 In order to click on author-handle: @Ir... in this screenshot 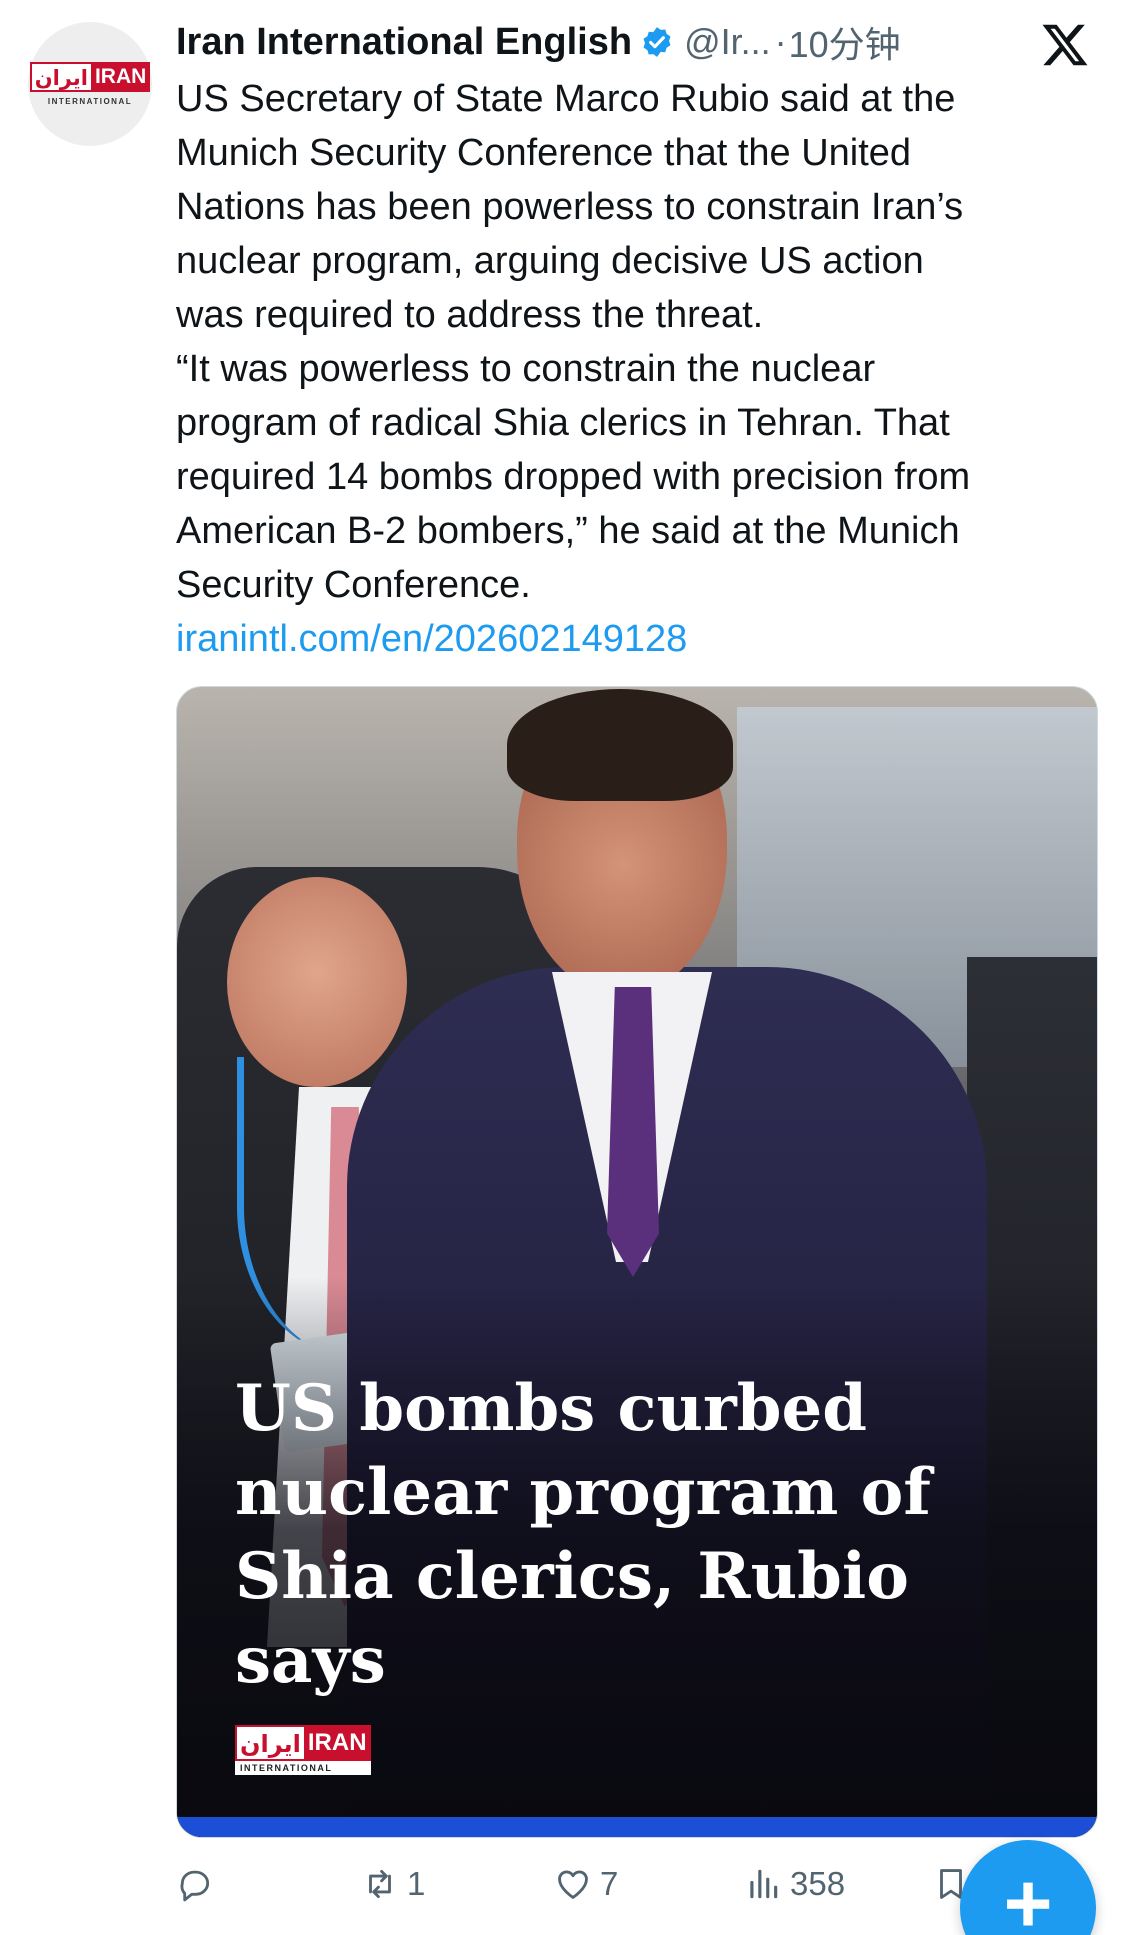, I will do `click(727, 42)`.